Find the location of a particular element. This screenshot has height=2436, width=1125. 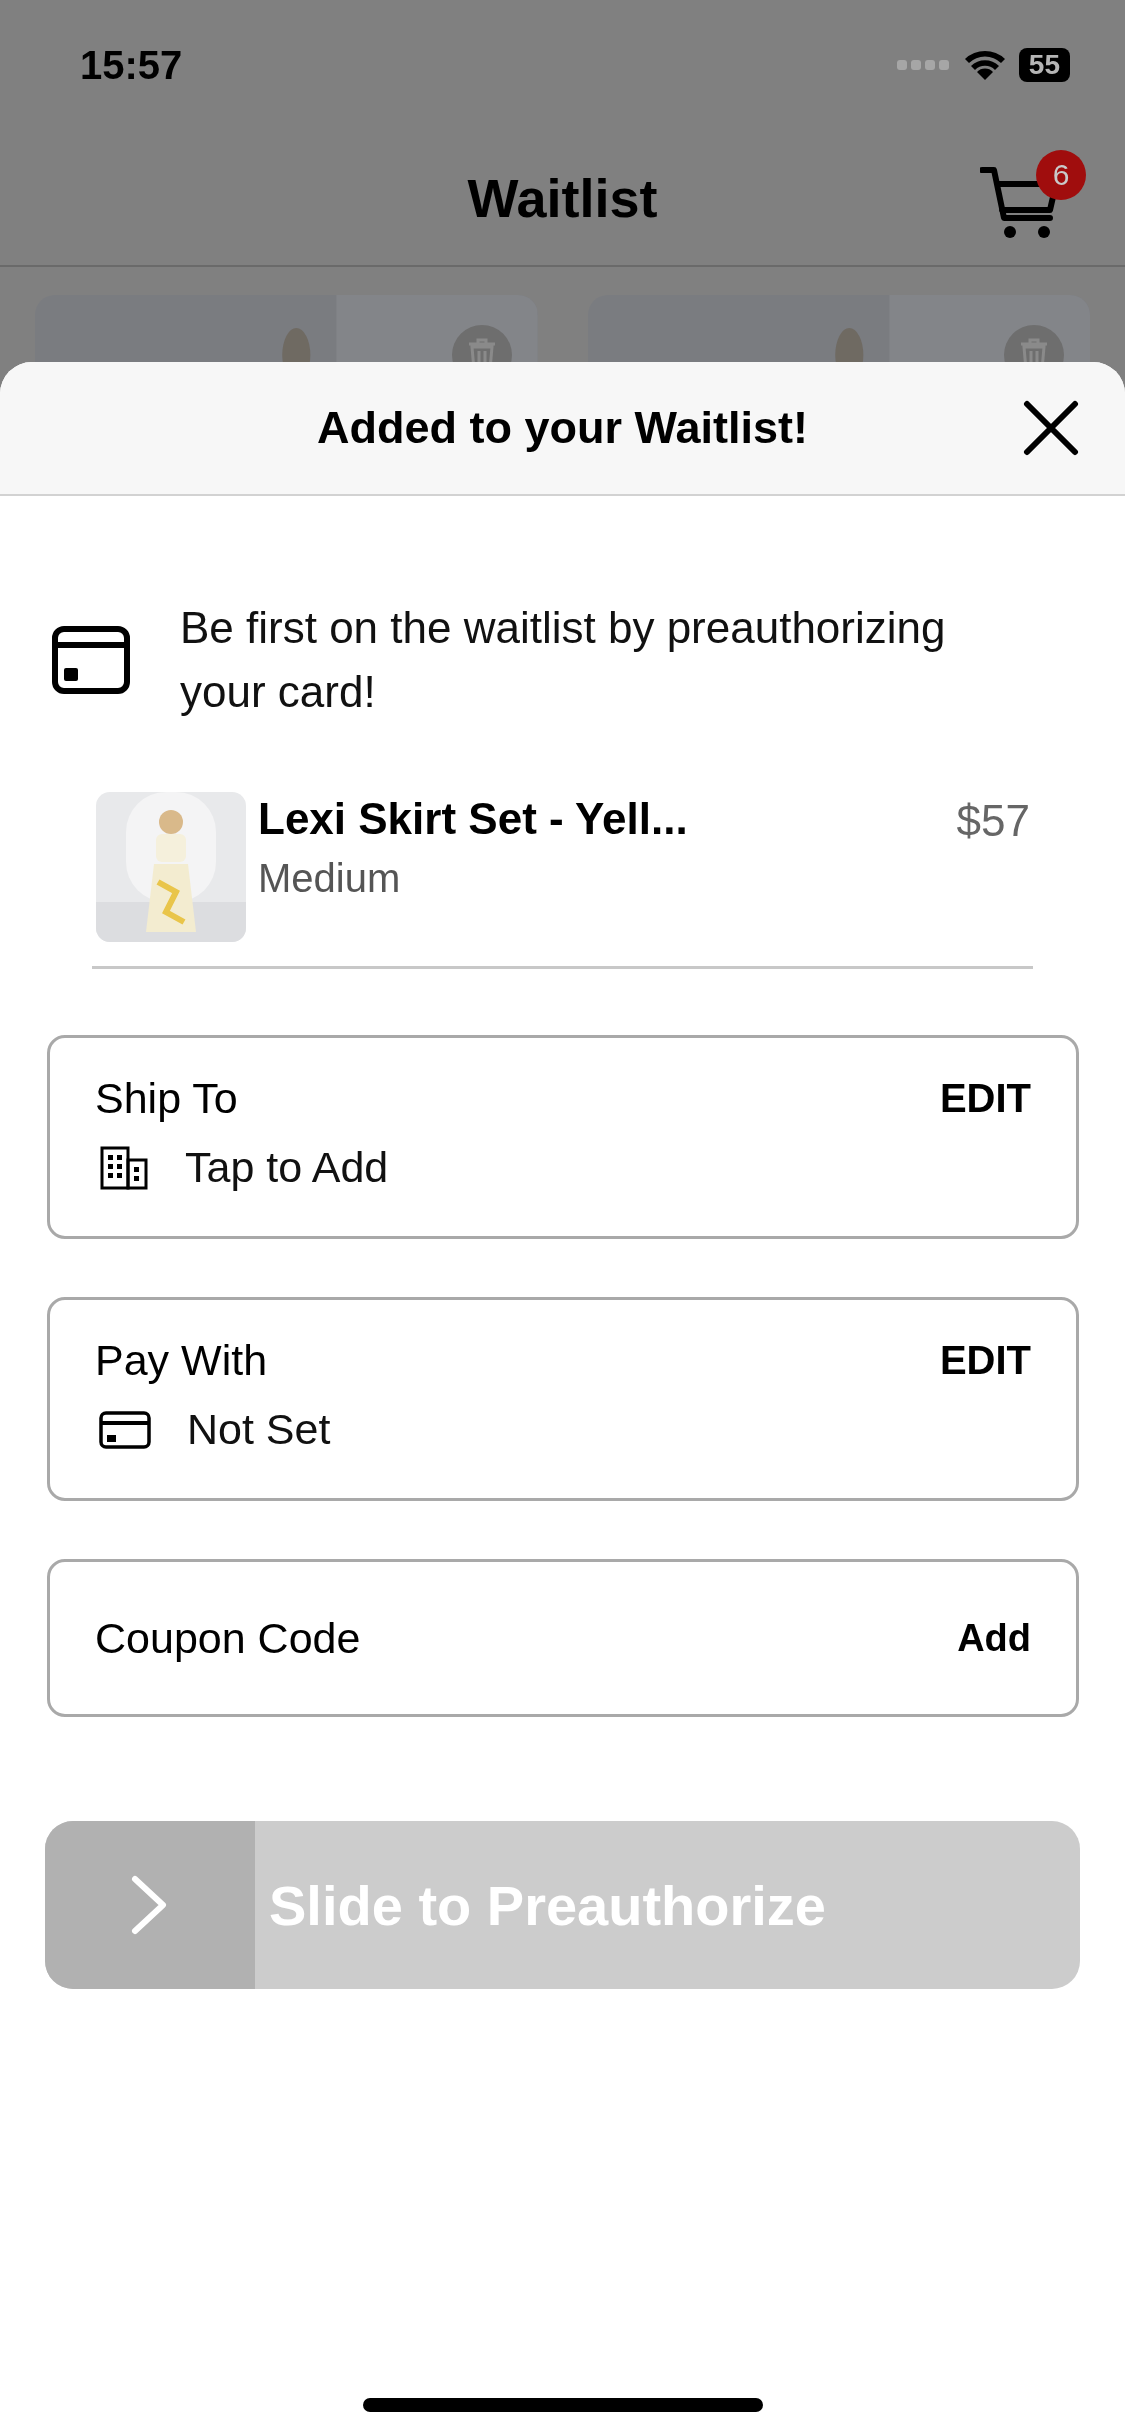

close-icon is located at coordinates (1051, 428).